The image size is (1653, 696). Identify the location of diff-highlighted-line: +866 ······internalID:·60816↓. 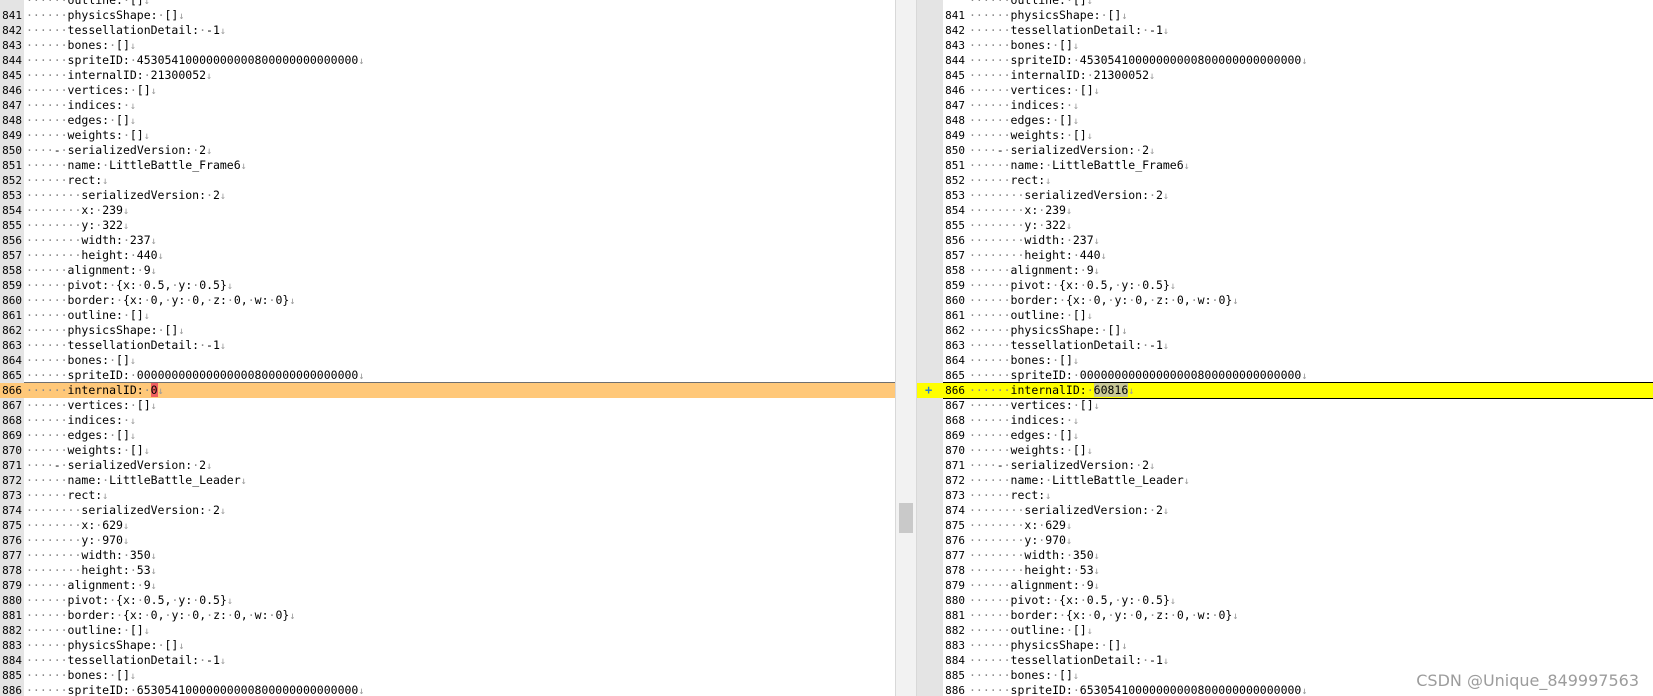
(1285, 390).